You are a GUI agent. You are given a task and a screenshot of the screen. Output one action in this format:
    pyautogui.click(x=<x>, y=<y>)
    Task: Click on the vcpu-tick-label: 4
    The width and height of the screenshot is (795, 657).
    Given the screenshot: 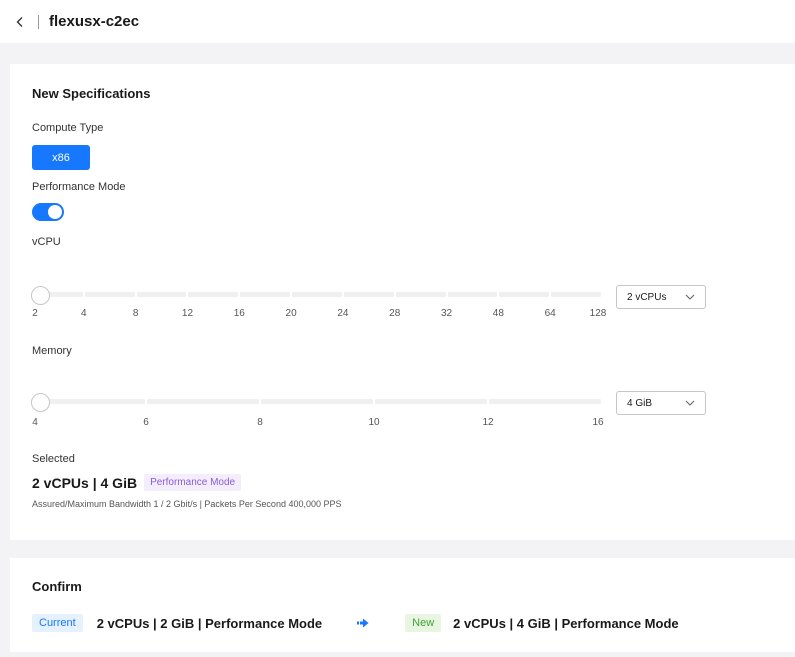 What is the action you would take?
    pyautogui.click(x=84, y=313)
    